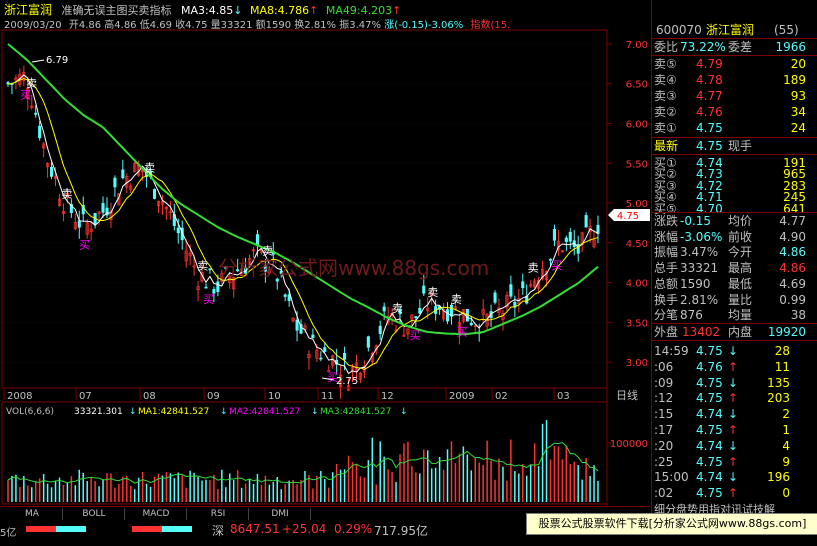 Image resolution: width=817 pixels, height=546 pixels. Describe the element at coordinates (304, 529) in the screenshot. I see `status-index-change: +25.04` at that location.